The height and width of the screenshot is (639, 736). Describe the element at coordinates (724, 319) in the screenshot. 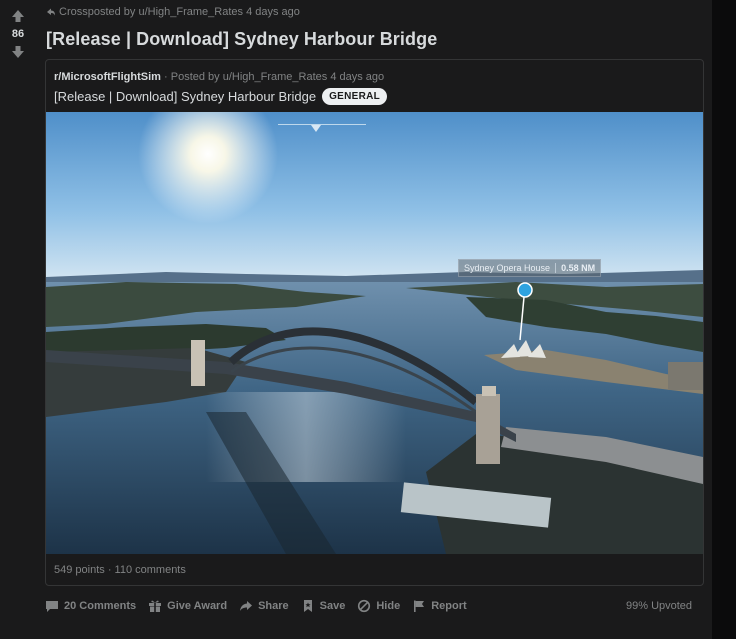

I see `right-gutter` at that location.